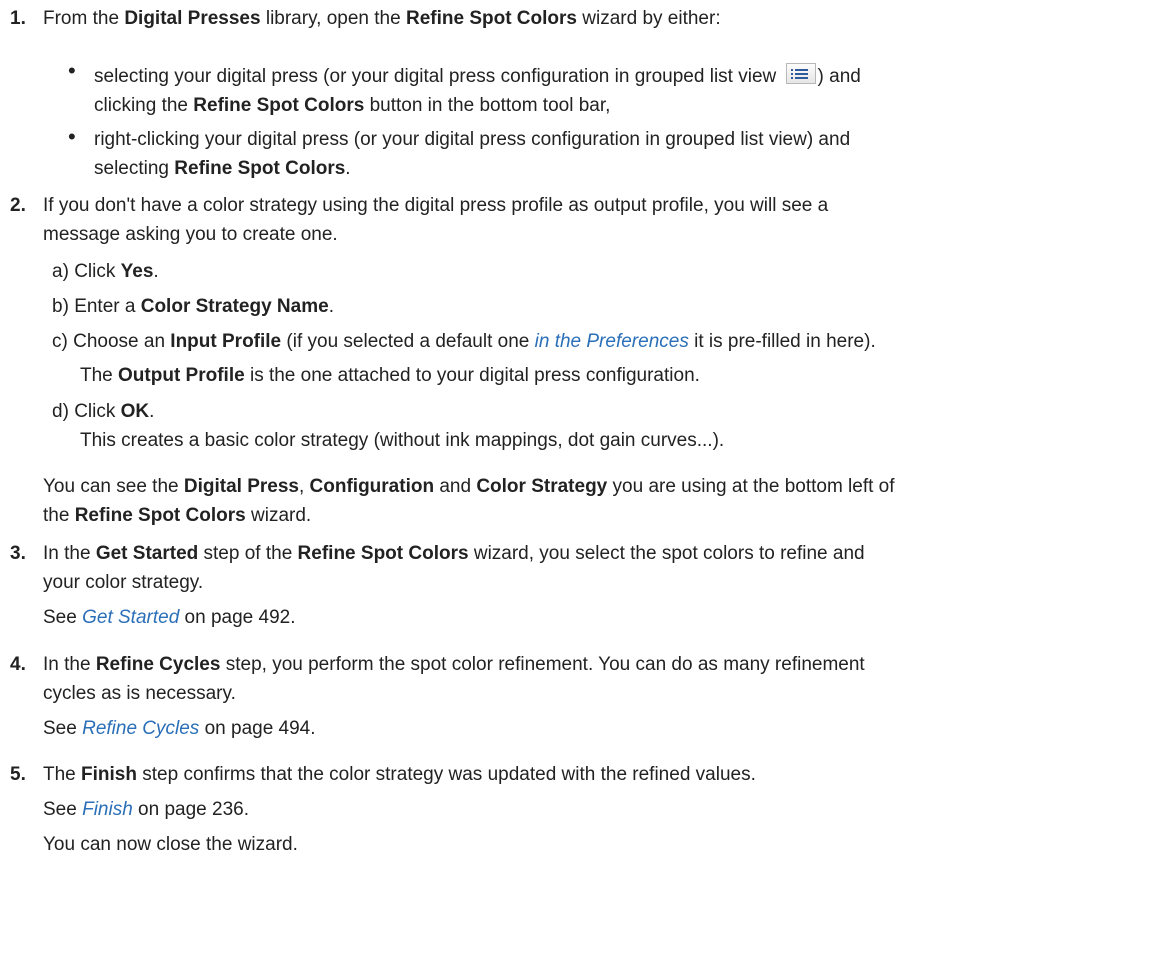 The image size is (1163, 970). I want to click on step-number: 2., so click(18, 205).